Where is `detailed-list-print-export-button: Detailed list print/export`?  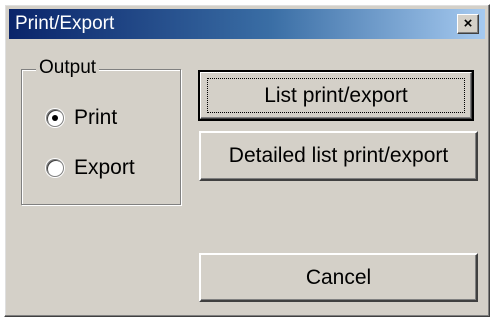
detailed-list-print-export-button: Detailed list print/export is located at coordinates (338, 156).